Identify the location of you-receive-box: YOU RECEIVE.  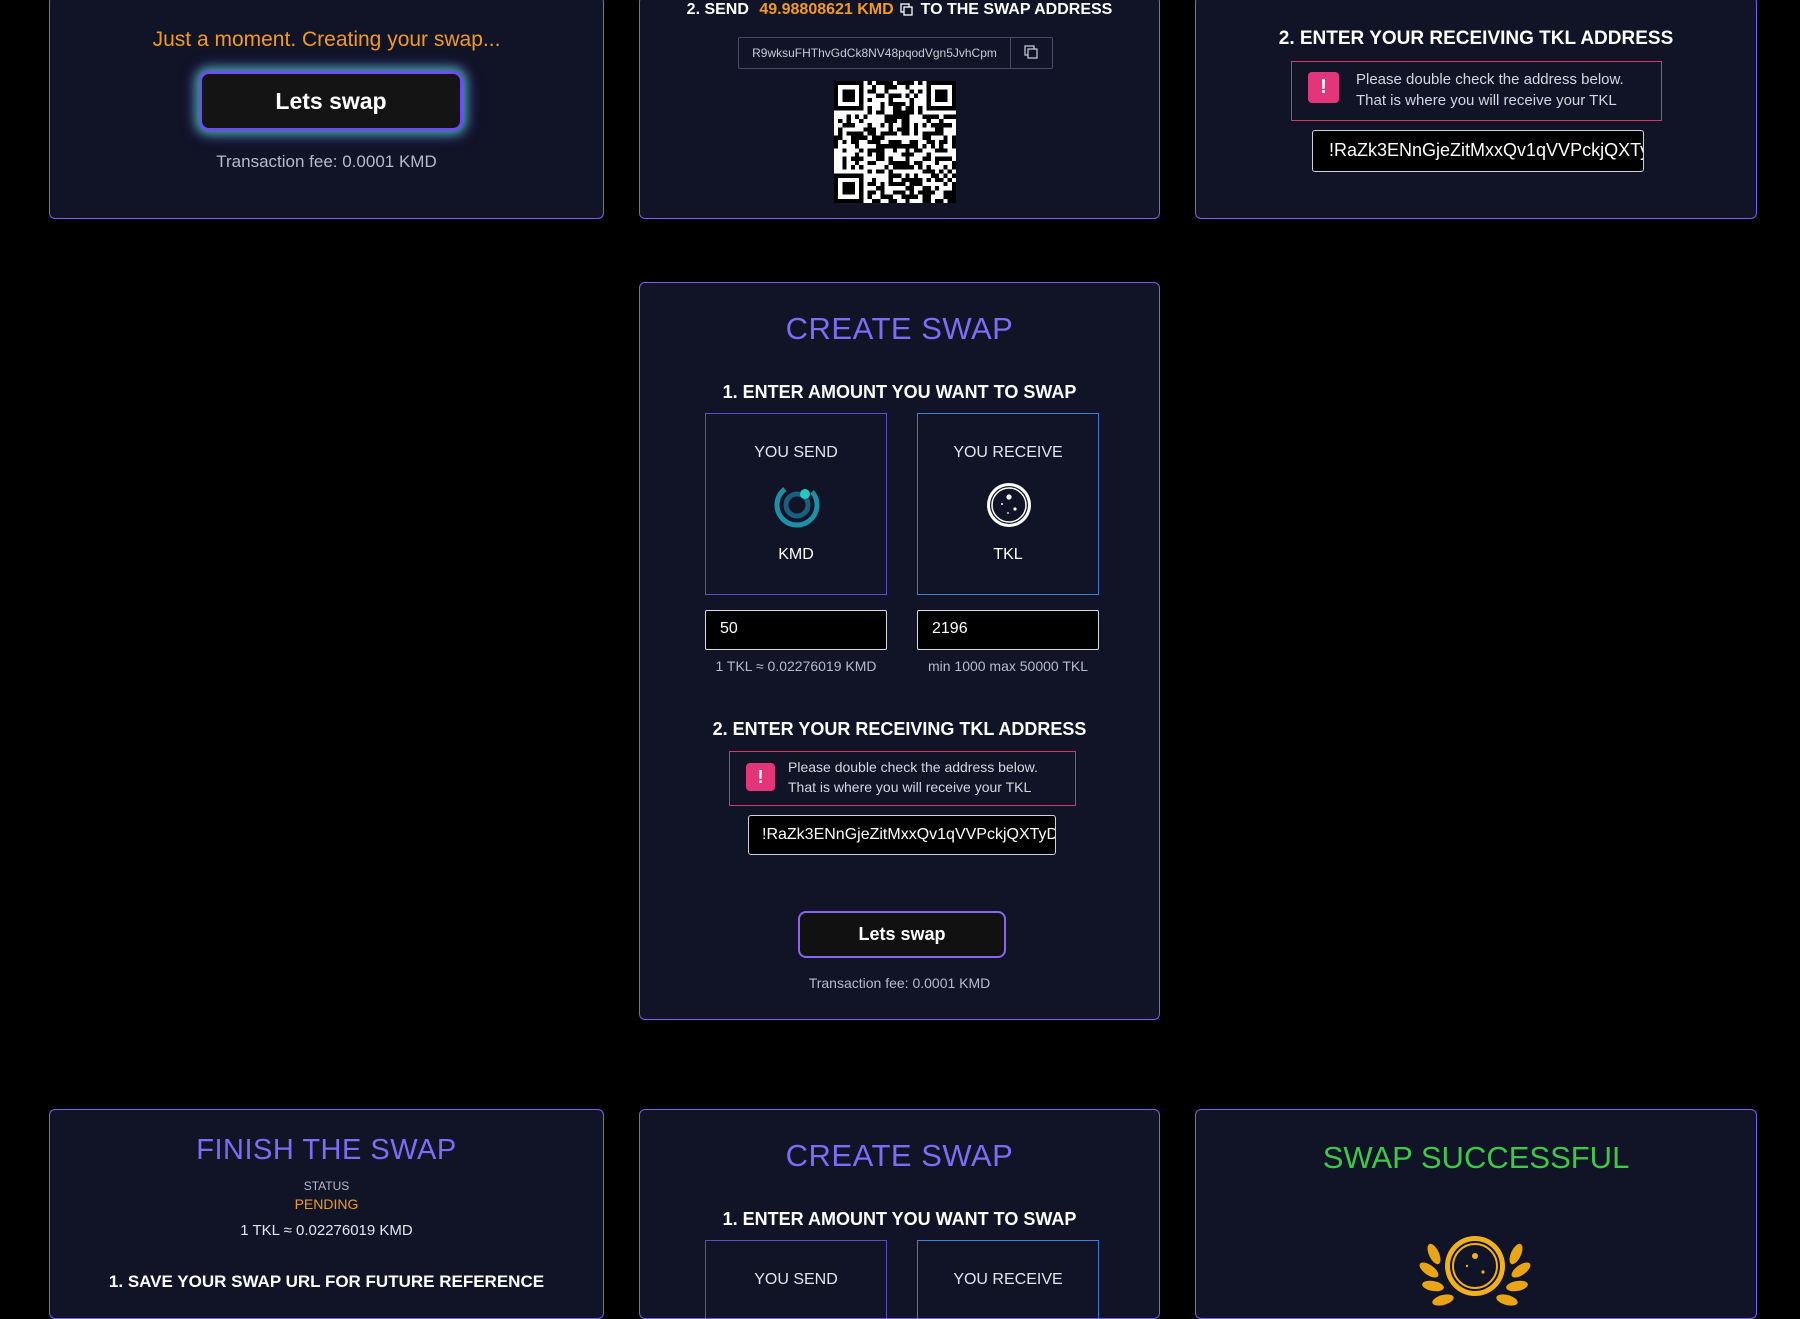
(1008, 1279).